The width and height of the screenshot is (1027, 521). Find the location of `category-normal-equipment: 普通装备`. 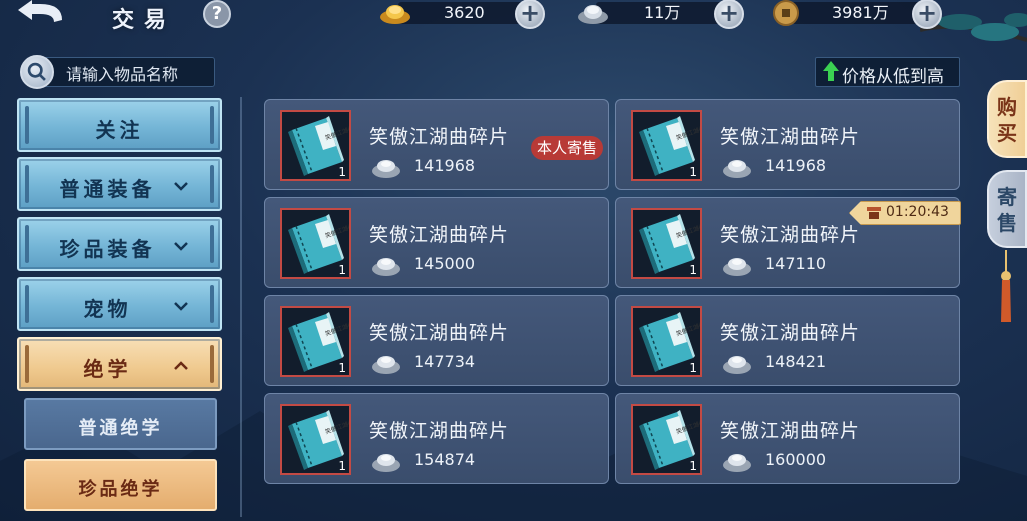

category-normal-equipment: 普通装备 is located at coordinates (119, 184).